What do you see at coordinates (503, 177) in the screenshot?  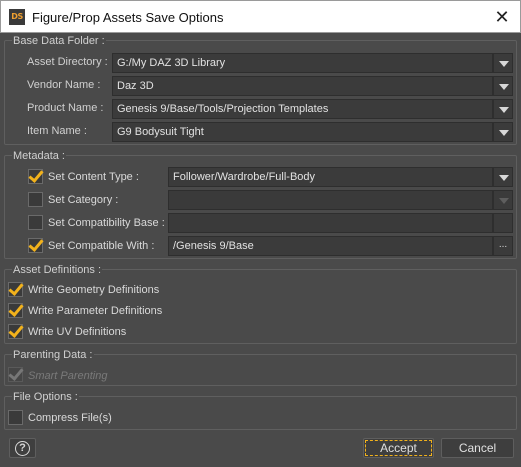 I see `content-type-dropdown-icon` at bounding box center [503, 177].